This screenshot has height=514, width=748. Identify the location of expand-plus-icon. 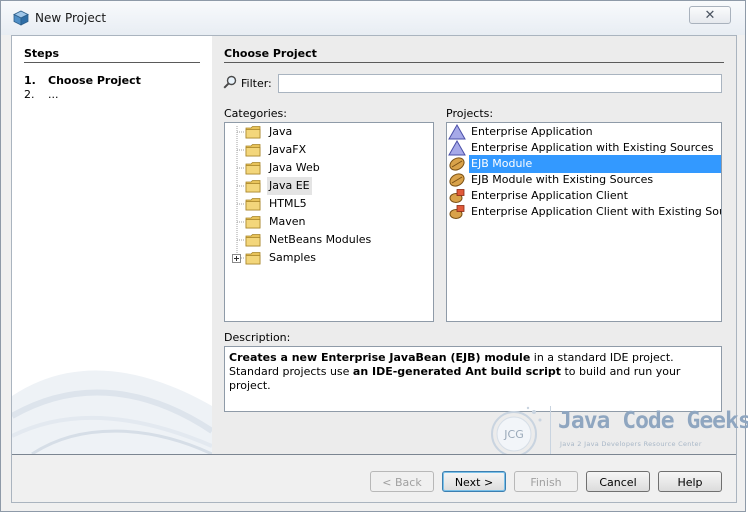
(236, 258).